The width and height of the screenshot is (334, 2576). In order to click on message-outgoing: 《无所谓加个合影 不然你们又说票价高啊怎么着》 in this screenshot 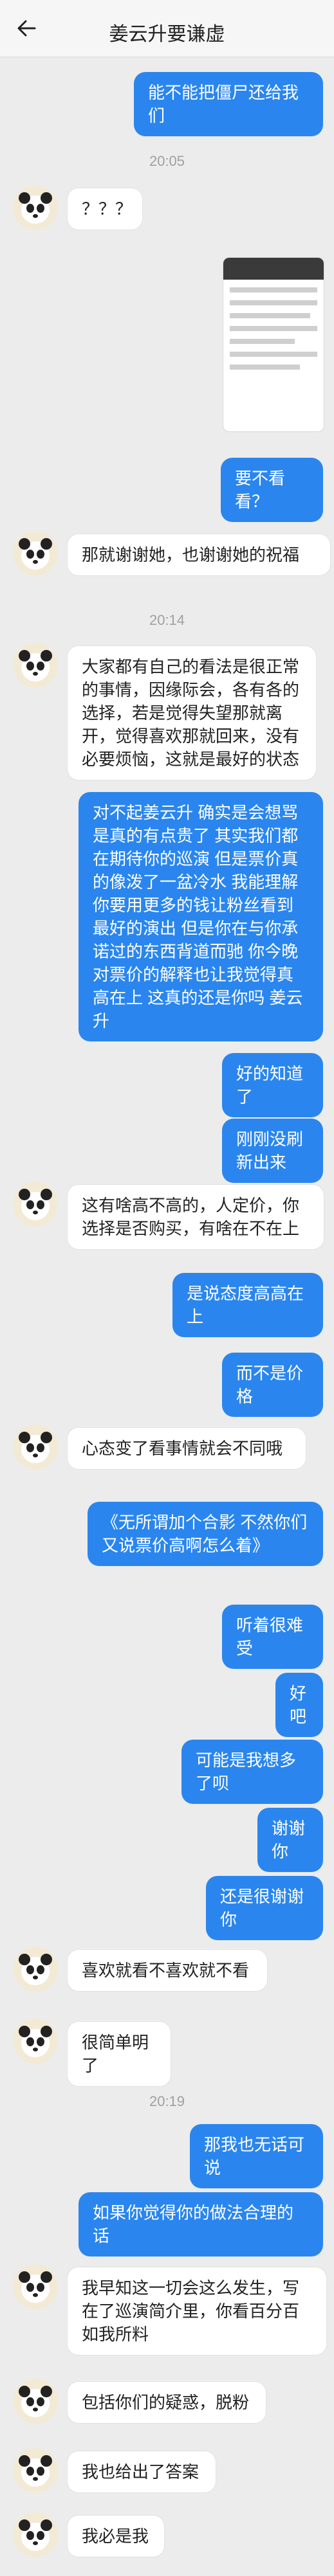, I will do `click(205, 1534)`.